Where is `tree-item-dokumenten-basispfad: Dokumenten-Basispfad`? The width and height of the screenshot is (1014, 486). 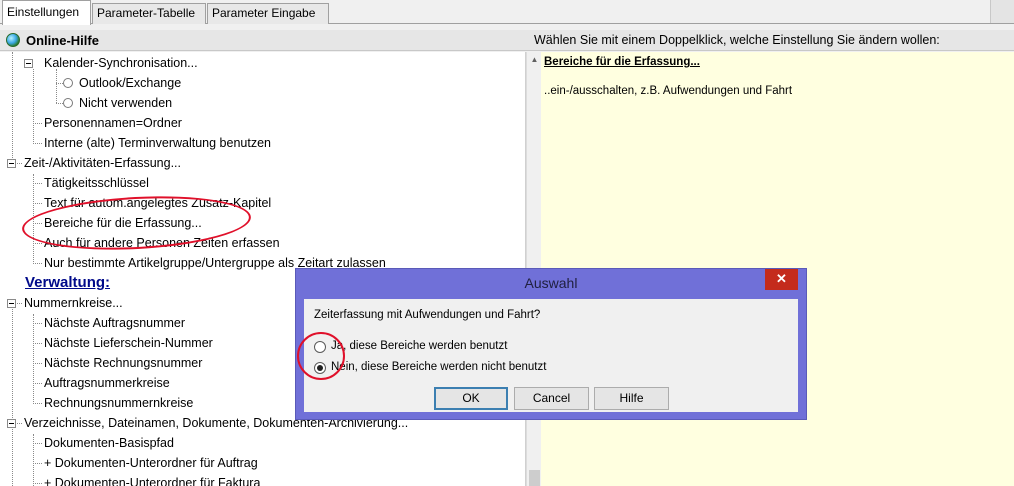 tree-item-dokumenten-basispfad: Dokumenten-Basispfad is located at coordinates (109, 443).